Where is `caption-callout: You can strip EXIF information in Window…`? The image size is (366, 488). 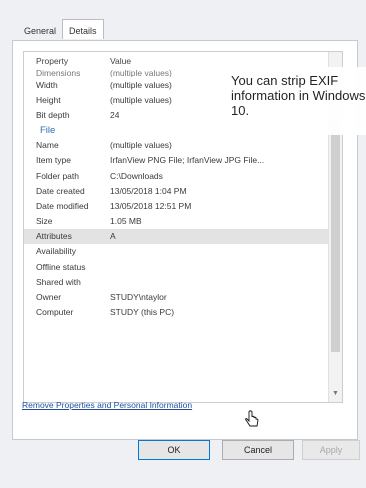 caption-callout: You can strip EXIF information in Window… is located at coordinates (293, 101).